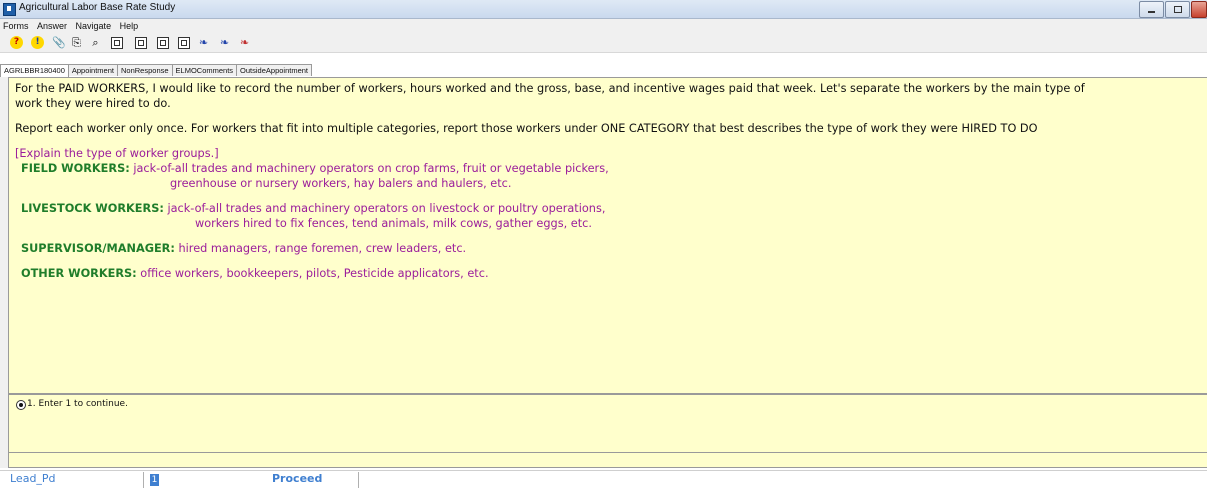  I want to click on form2-icon, so click(141, 43).